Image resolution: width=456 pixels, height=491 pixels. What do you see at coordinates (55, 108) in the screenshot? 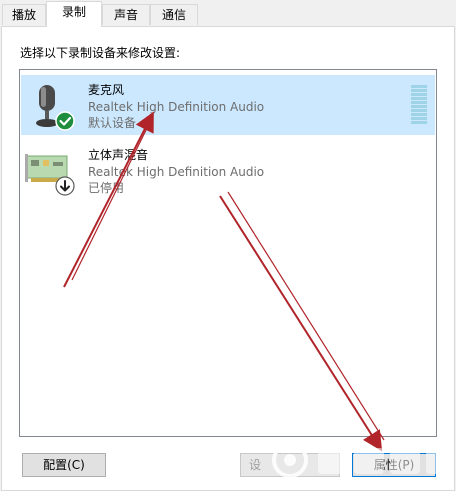
I see `microphone-icon` at bounding box center [55, 108].